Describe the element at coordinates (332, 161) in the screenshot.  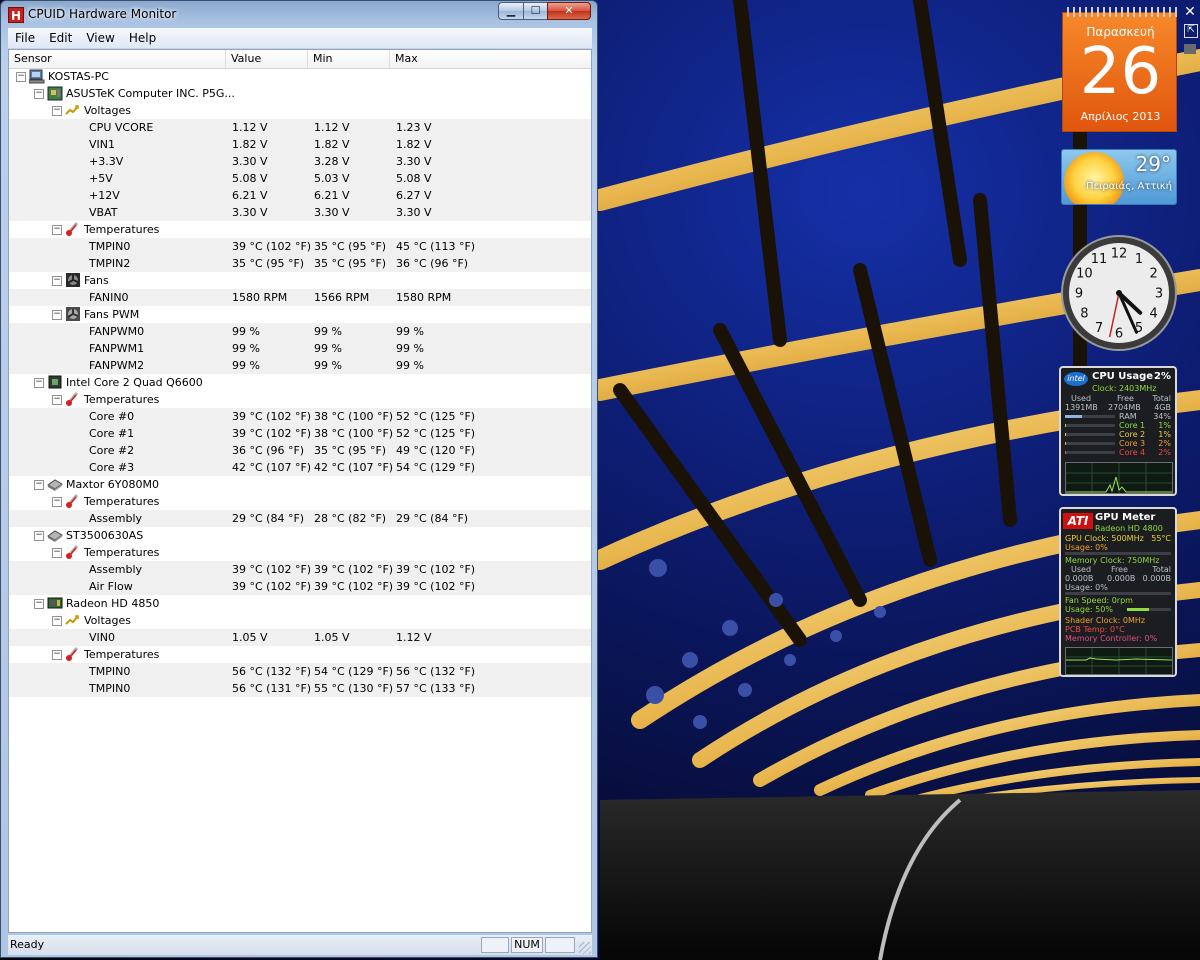
I see `sensor-min: 3.28 V` at that location.